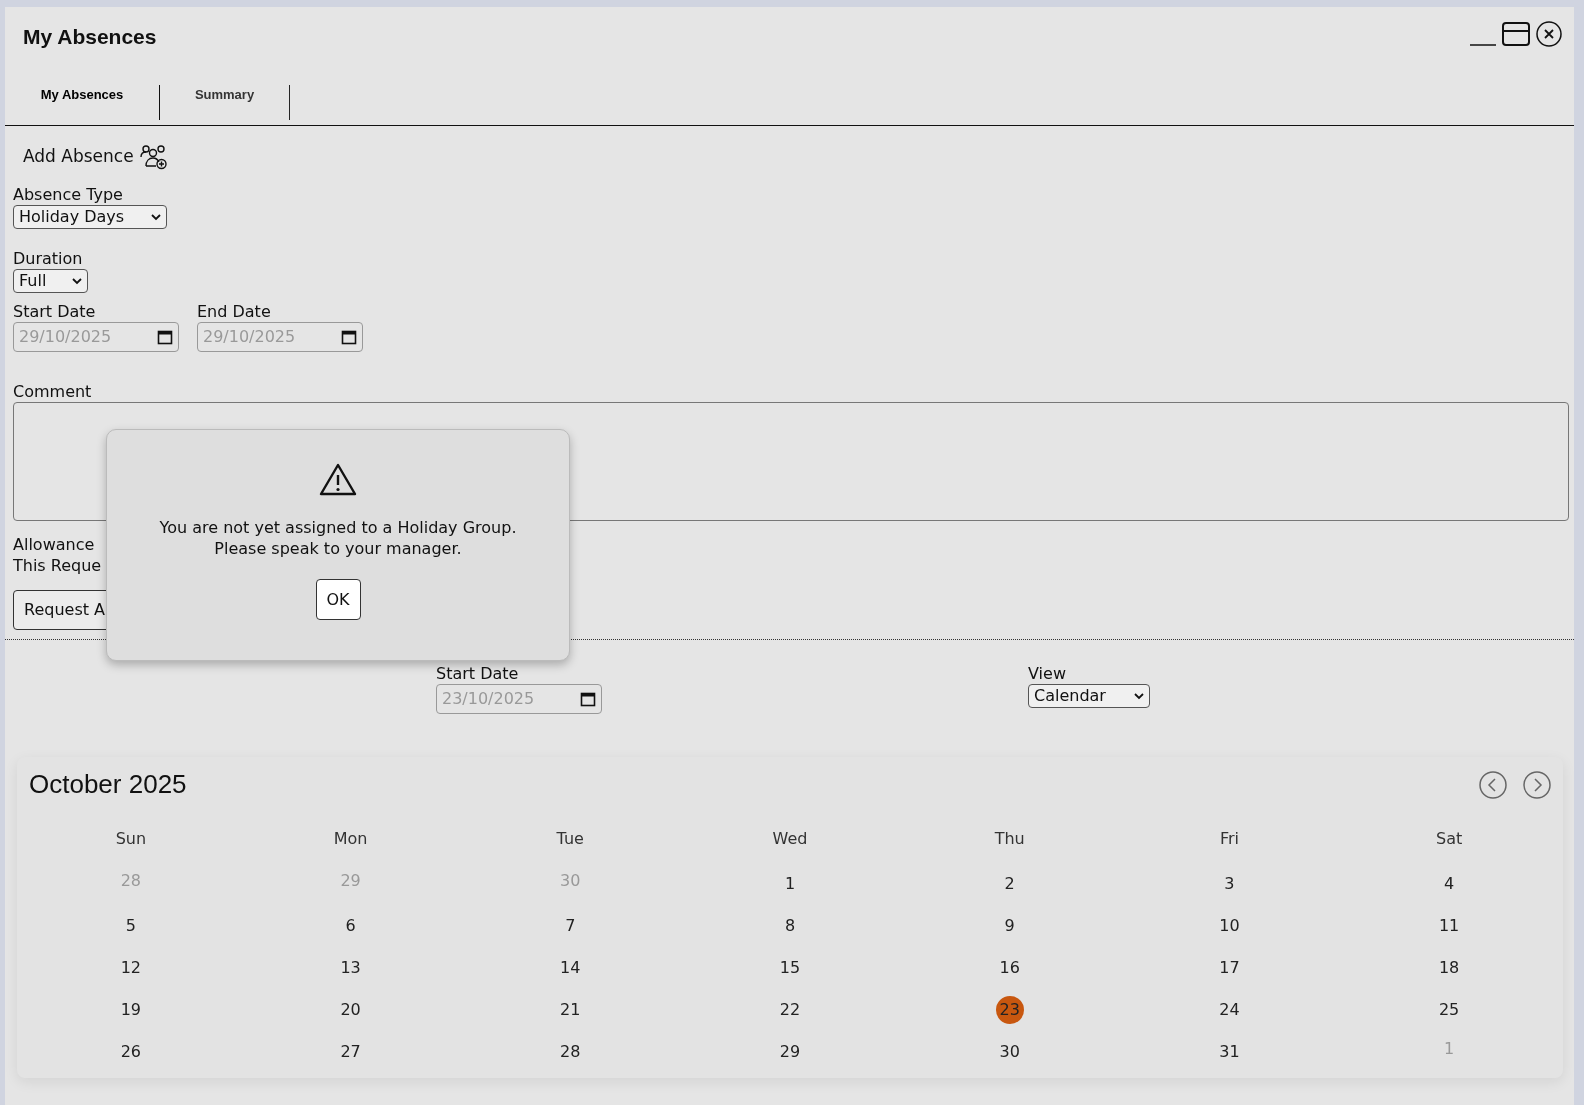 This screenshot has height=1105, width=1584. What do you see at coordinates (570, 1010) in the screenshot?
I see `calendar-day: 21` at bounding box center [570, 1010].